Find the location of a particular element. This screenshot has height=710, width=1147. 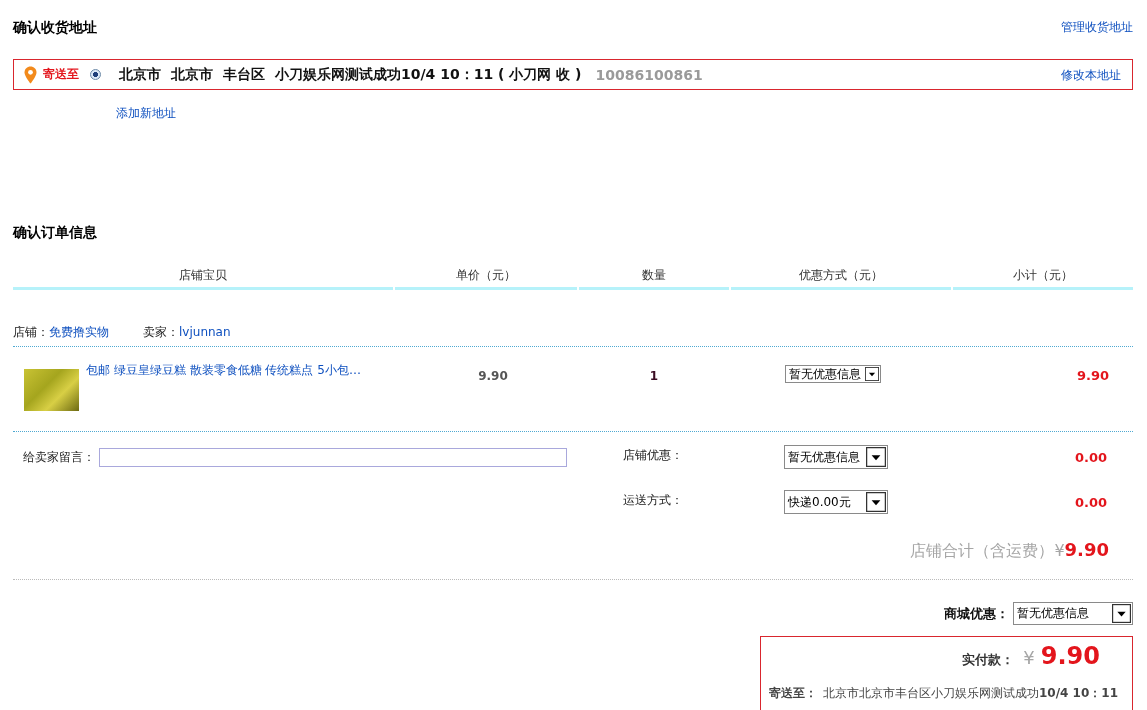

ship-to-label: 寄送至 is located at coordinates (61, 74).